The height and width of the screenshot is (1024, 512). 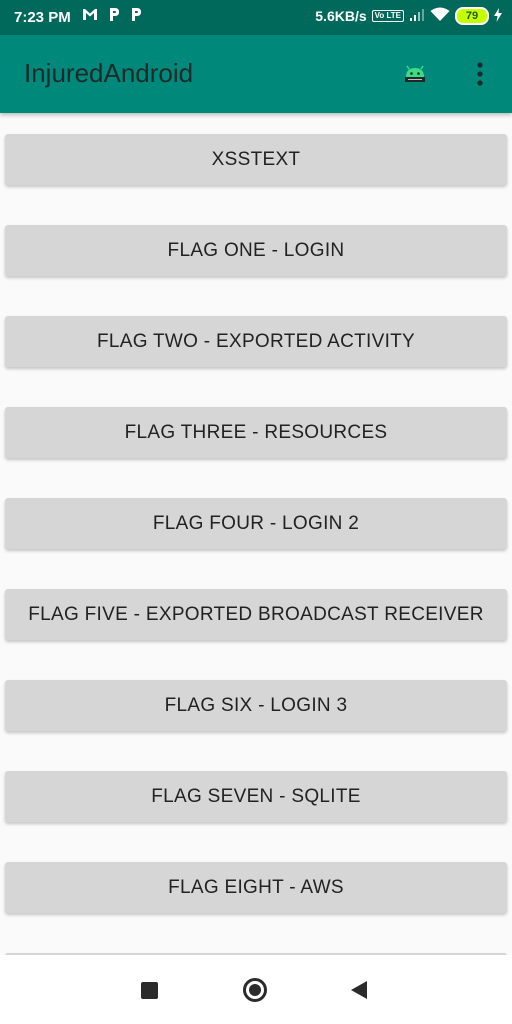 What do you see at coordinates (480, 74) in the screenshot?
I see `more-vert-icon` at bounding box center [480, 74].